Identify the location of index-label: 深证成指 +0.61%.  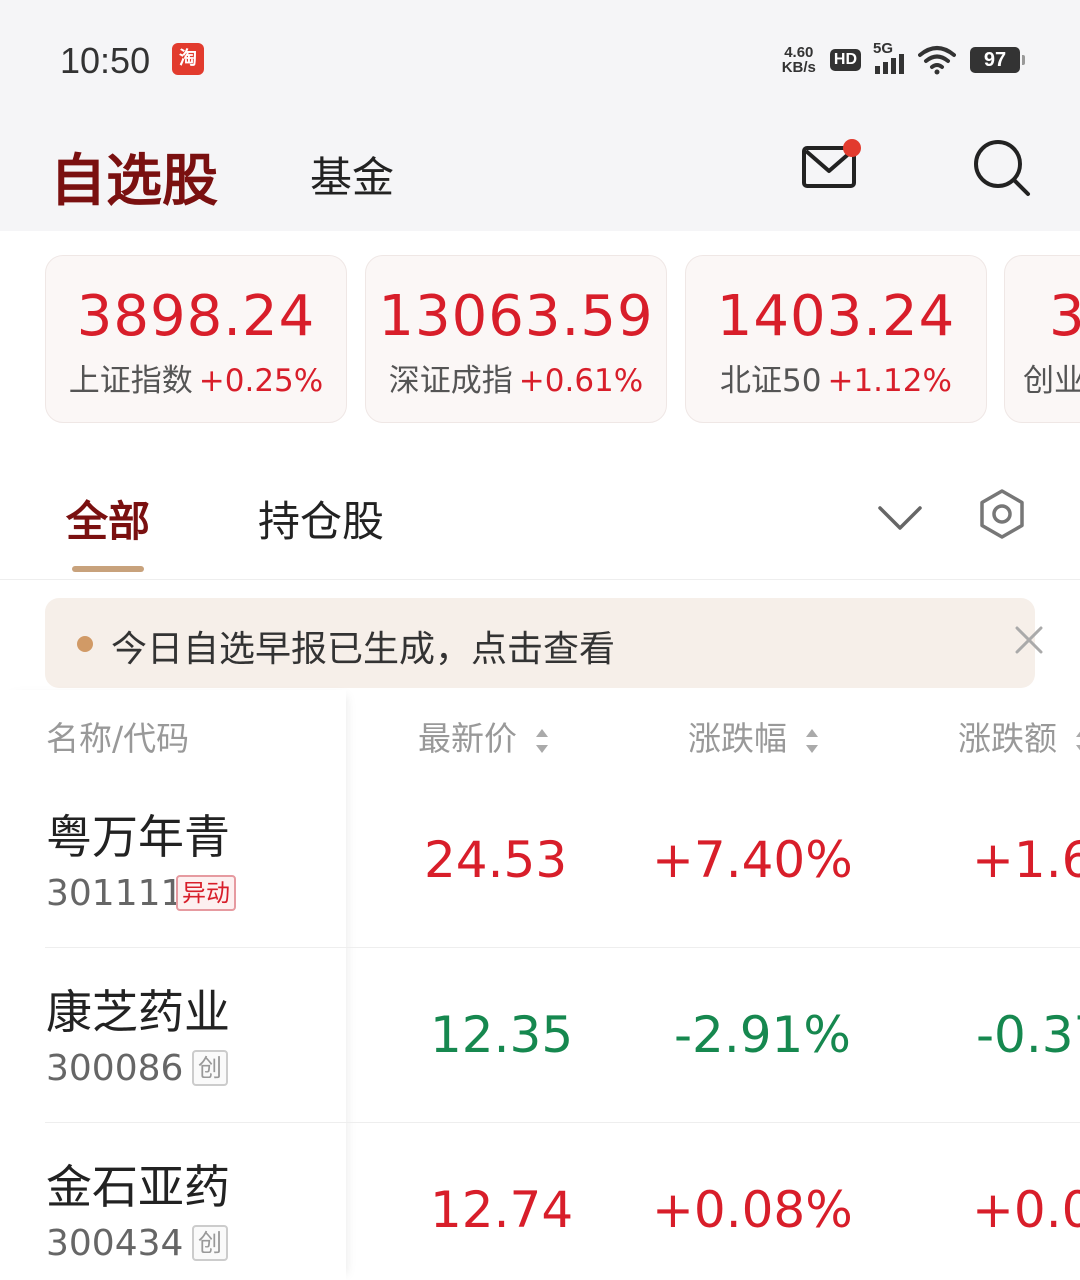
(516, 377).